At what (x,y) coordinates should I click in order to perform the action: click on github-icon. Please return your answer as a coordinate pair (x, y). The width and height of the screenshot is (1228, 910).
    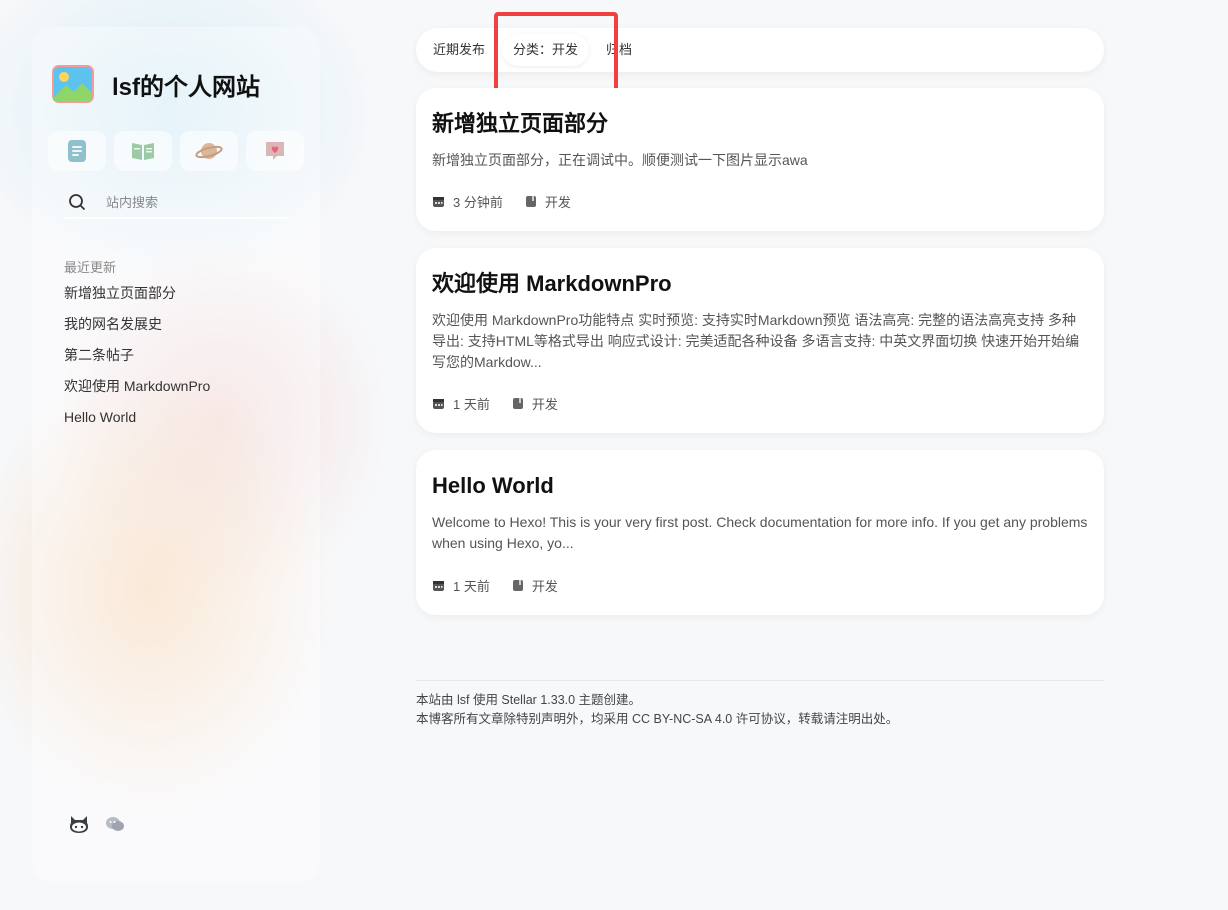
    Looking at the image, I should click on (79, 824).